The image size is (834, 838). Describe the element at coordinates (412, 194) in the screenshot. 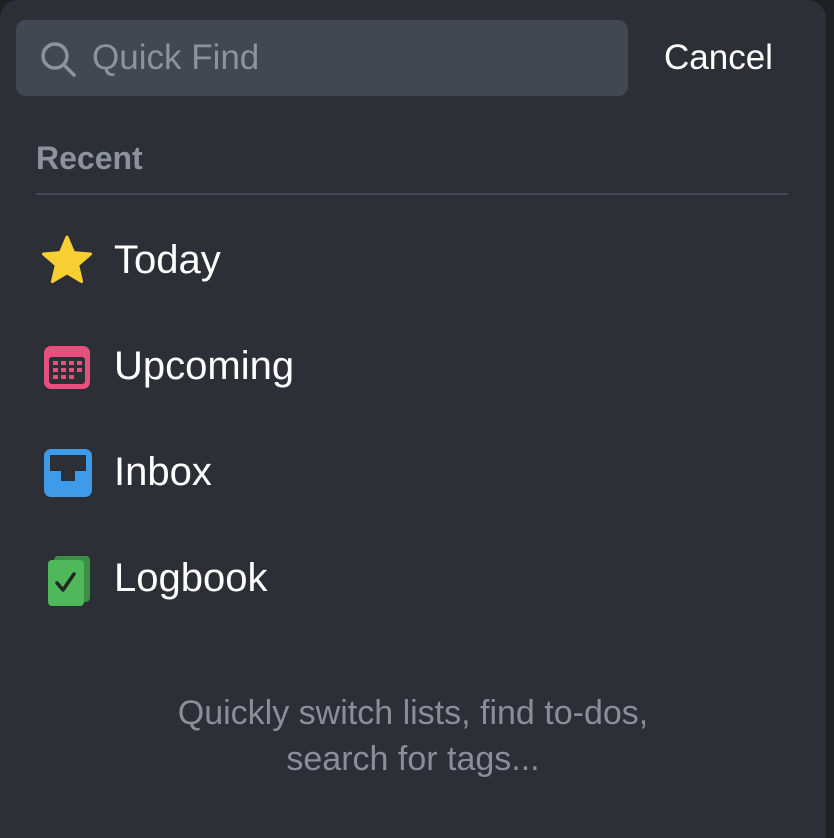

I see `divider` at that location.